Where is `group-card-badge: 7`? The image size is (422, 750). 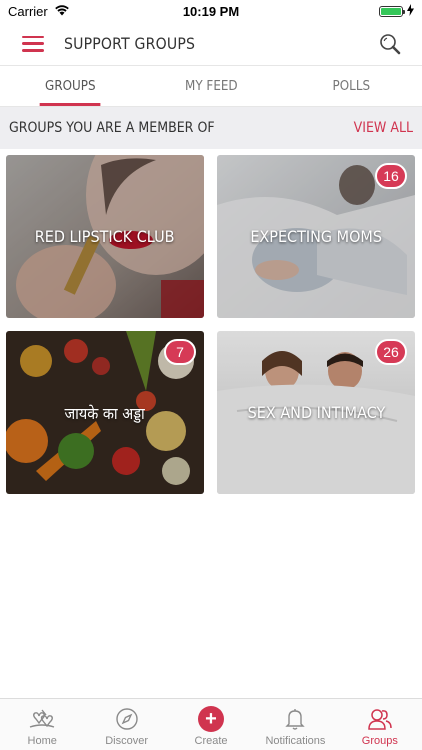 group-card-badge: 7 is located at coordinates (180, 352).